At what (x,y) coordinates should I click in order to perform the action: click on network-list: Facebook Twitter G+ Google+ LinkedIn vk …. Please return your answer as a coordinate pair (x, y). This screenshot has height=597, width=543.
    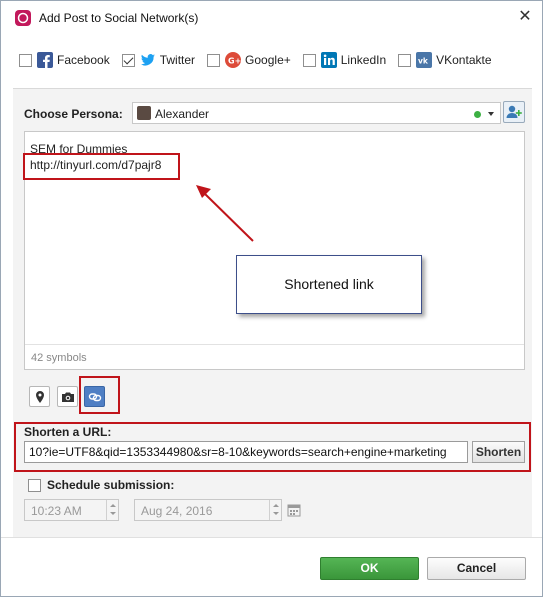
    Looking at the image, I should click on (274, 60).